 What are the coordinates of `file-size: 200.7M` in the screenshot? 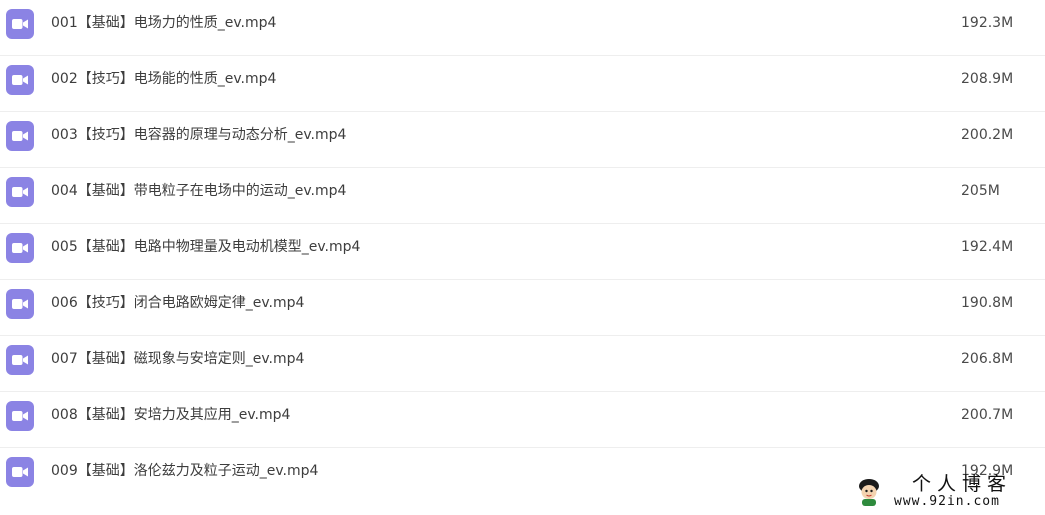 It's located at (987, 415).